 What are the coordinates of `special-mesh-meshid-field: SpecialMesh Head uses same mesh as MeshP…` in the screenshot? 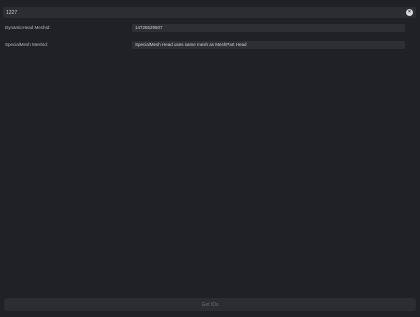 It's located at (268, 45).